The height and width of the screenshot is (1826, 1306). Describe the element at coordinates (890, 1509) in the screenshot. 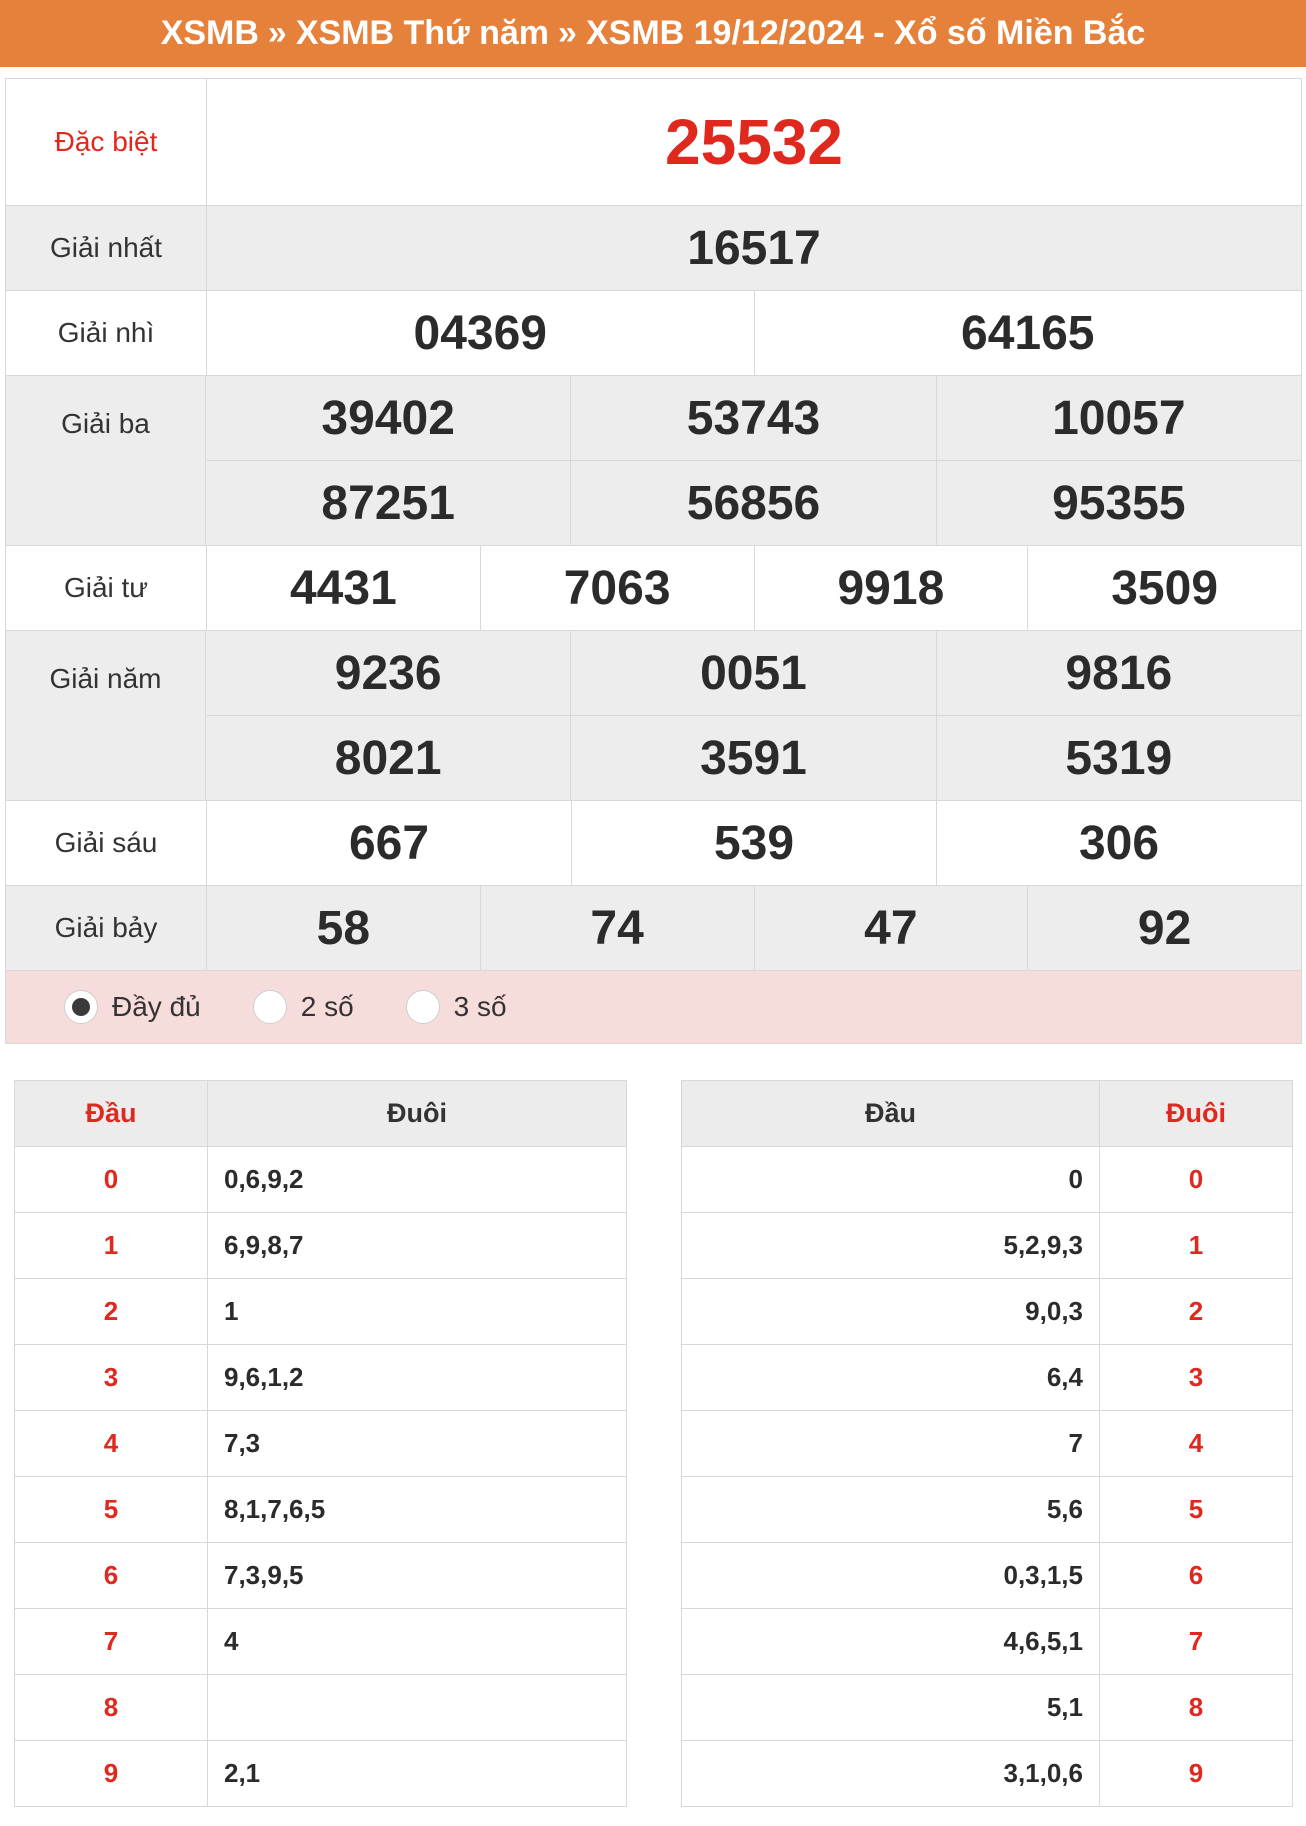

I see `head-digits: 5,6` at that location.